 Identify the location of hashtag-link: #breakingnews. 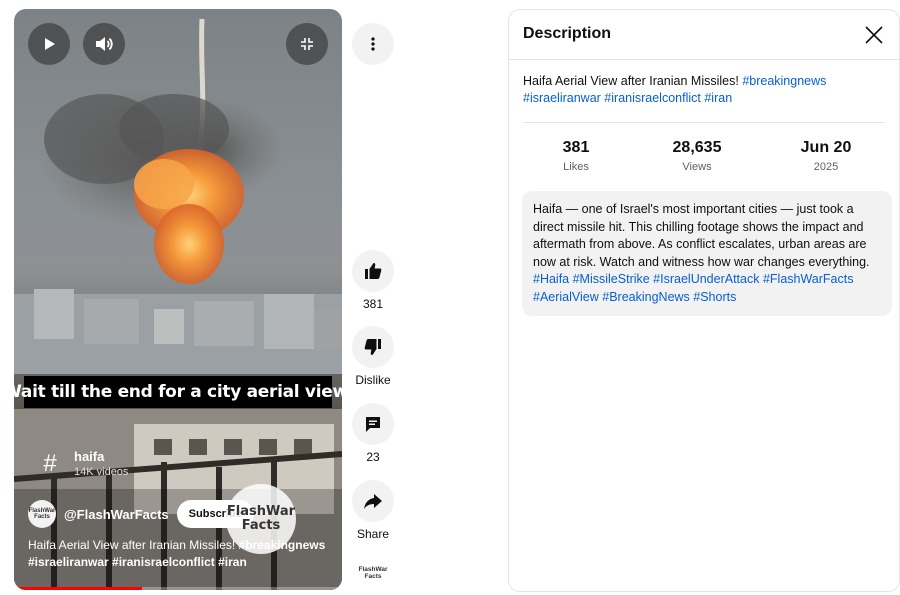
(784, 81).